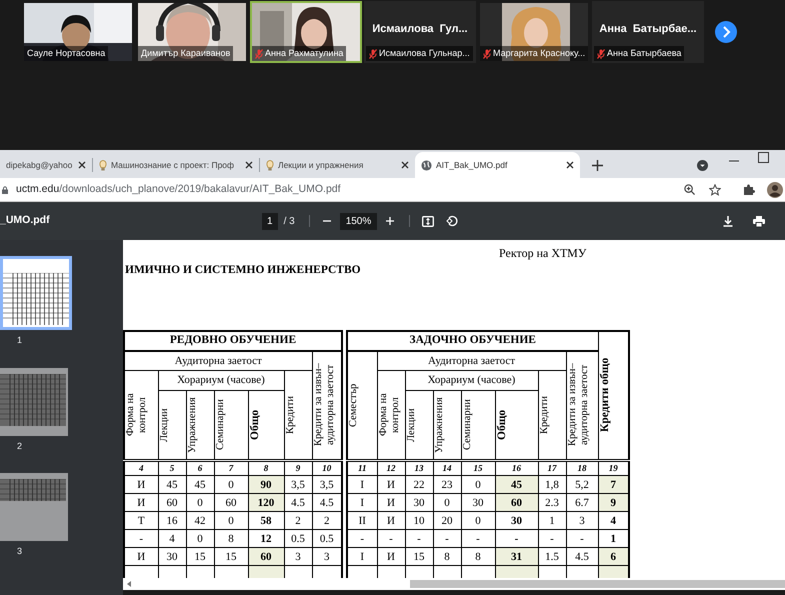 The image size is (785, 595). What do you see at coordinates (478, 468) in the screenshot?
I see `column-number: 15` at bounding box center [478, 468].